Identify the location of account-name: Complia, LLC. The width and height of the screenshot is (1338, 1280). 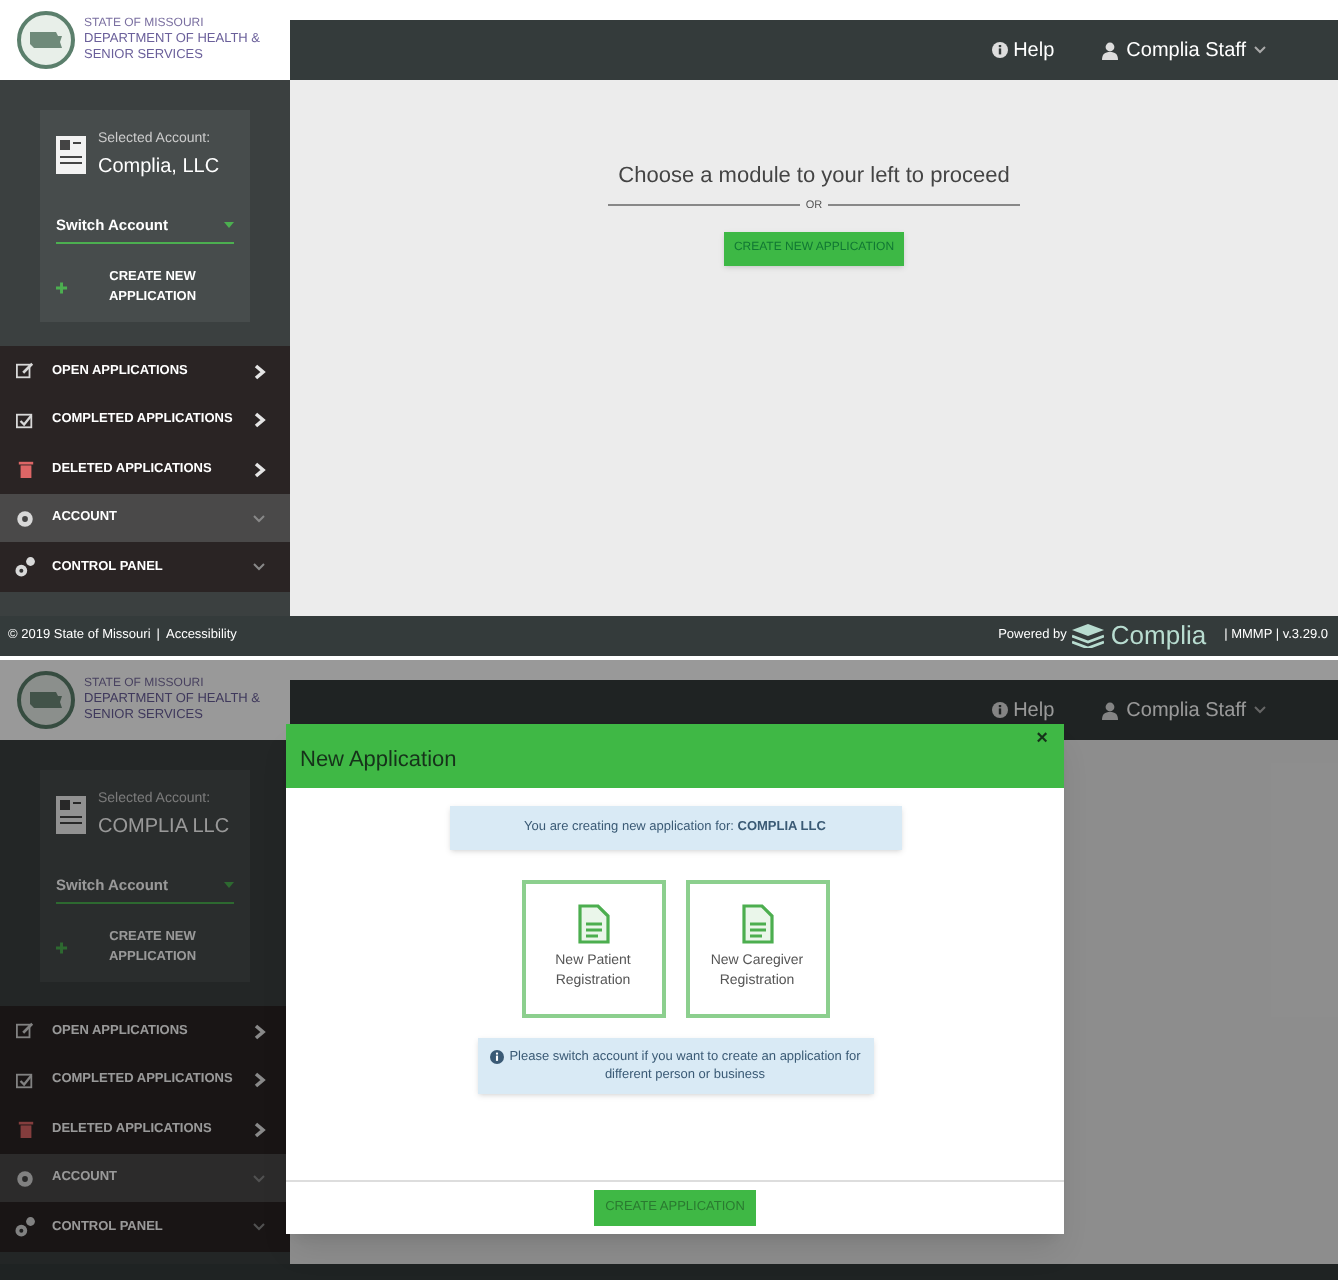
(159, 167).